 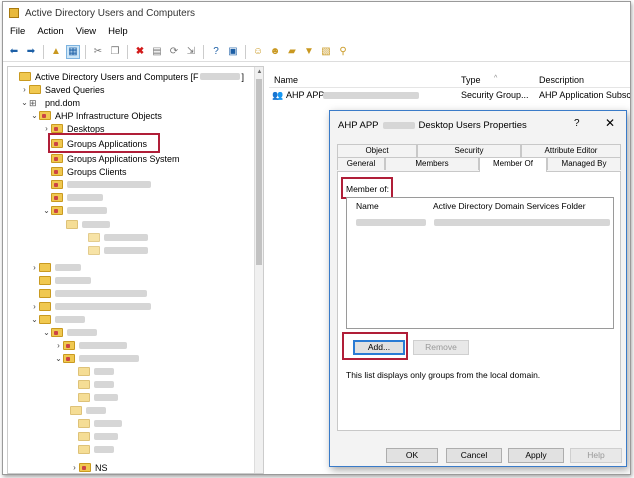 What do you see at coordinates (571, 150) in the screenshot?
I see `tab-attribute-editor: Attribute Editor` at bounding box center [571, 150].